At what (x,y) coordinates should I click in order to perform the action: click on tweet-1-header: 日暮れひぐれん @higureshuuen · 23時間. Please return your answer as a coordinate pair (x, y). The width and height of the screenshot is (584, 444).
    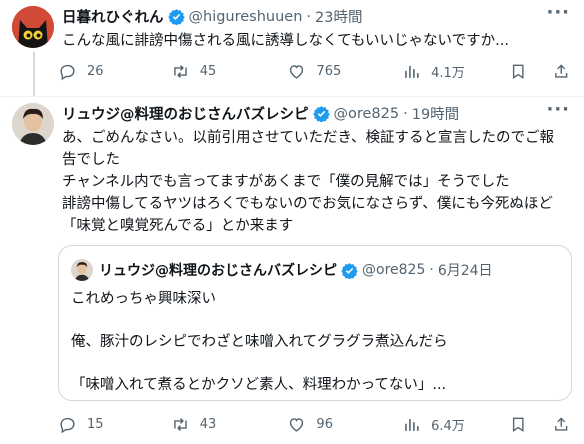
    Looking at the image, I should click on (212, 16).